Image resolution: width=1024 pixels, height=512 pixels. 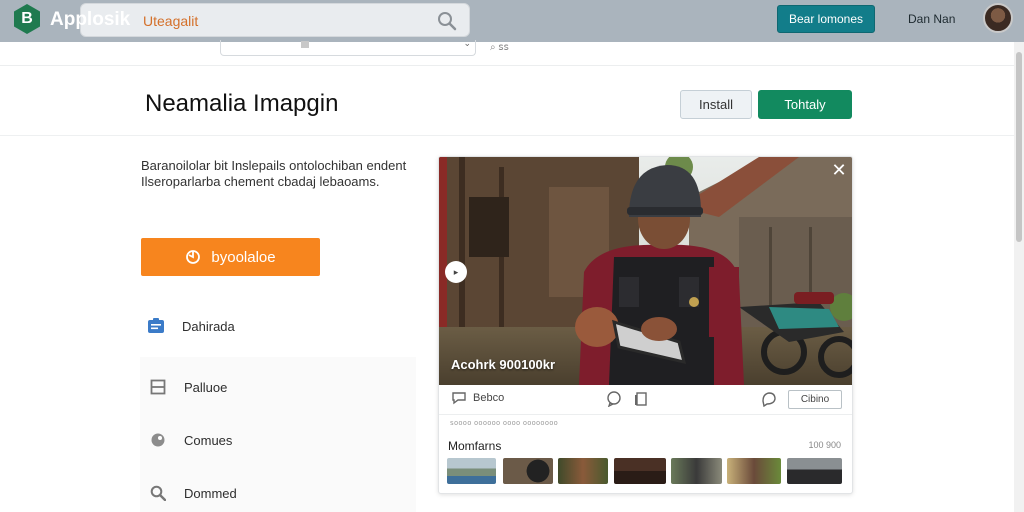 I want to click on nav-label: Palluoe, so click(x=206, y=387).